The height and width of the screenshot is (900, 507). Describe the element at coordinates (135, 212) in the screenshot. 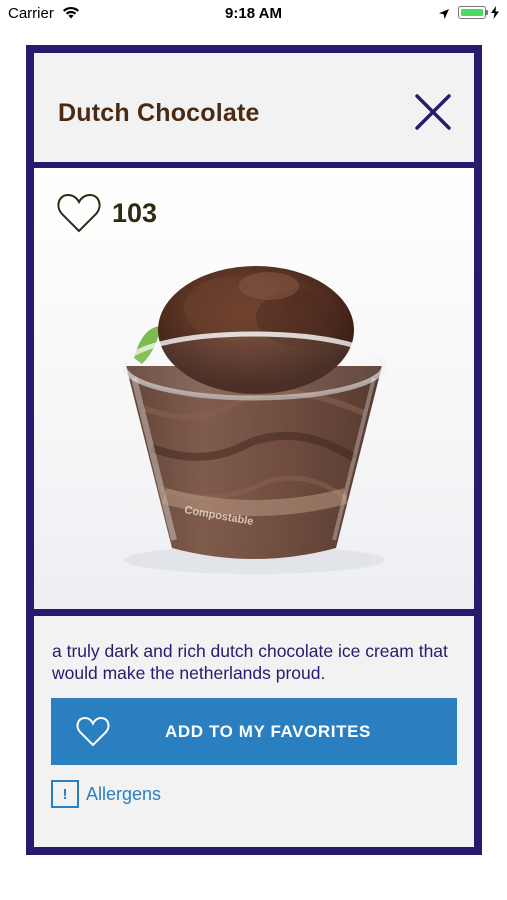

I see `like-count: 103` at that location.